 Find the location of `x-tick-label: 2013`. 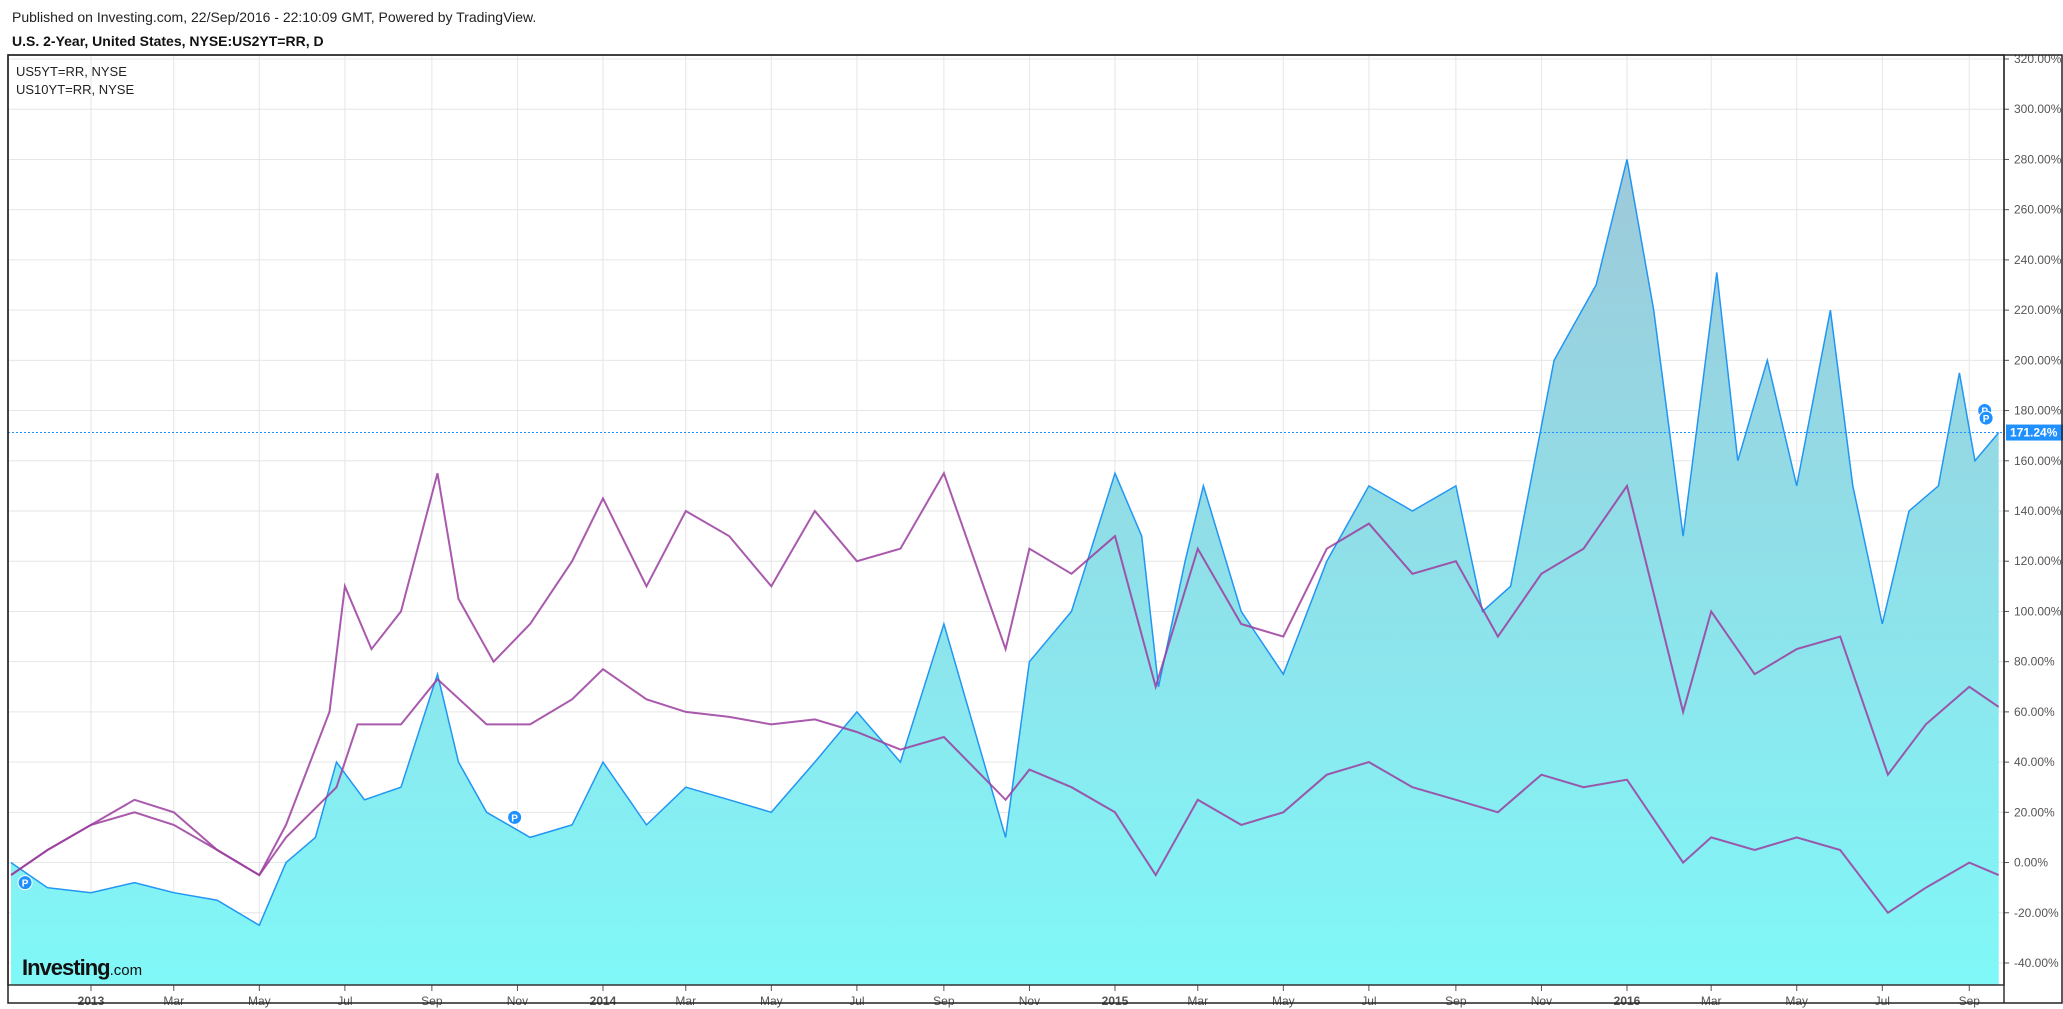

x-tick-label: 2013 is located at coordinates (91, 1001).